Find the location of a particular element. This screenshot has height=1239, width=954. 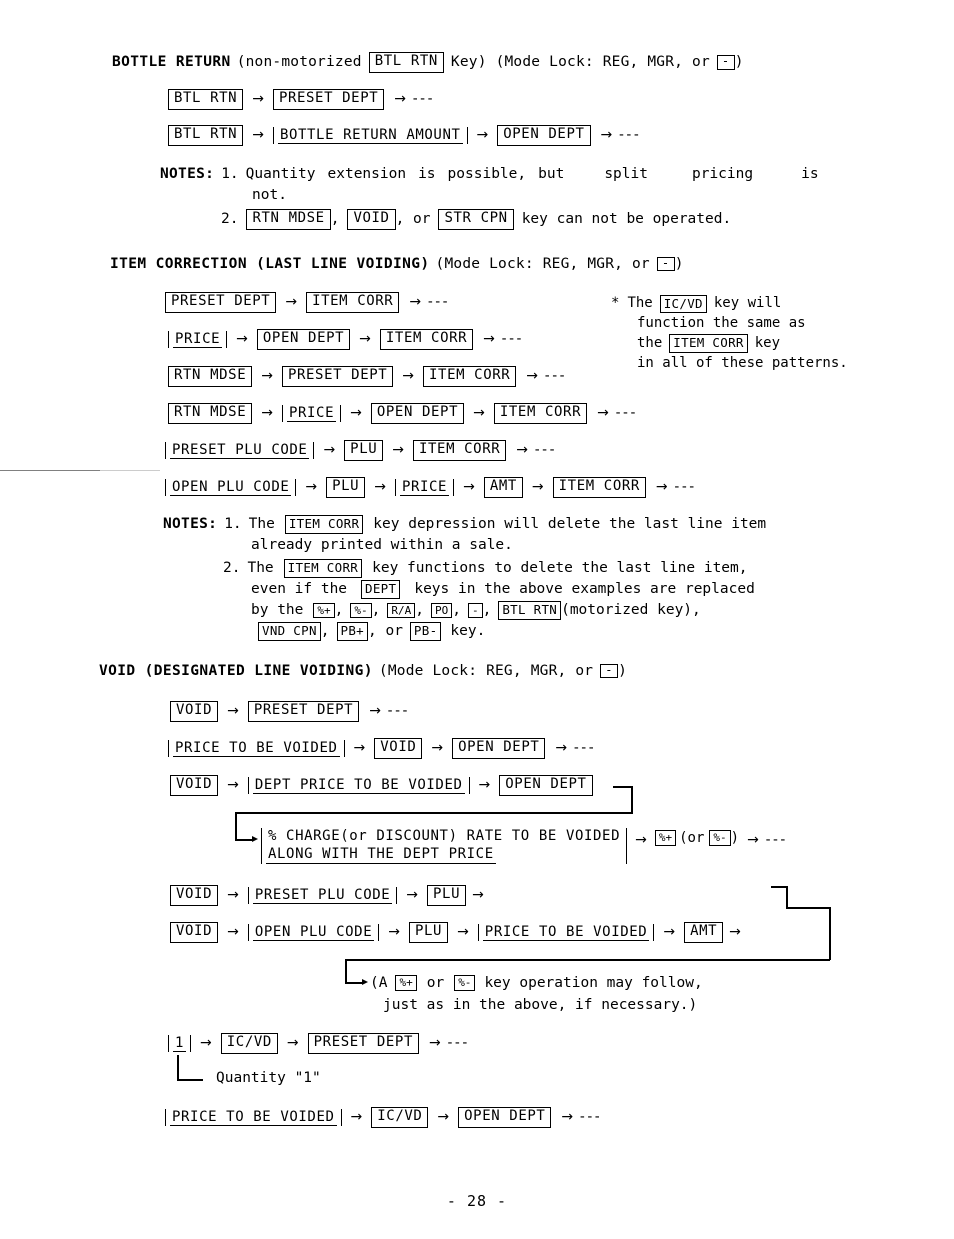

key-vnd-cpn: VND CPN is located at coordinates (289, 631).